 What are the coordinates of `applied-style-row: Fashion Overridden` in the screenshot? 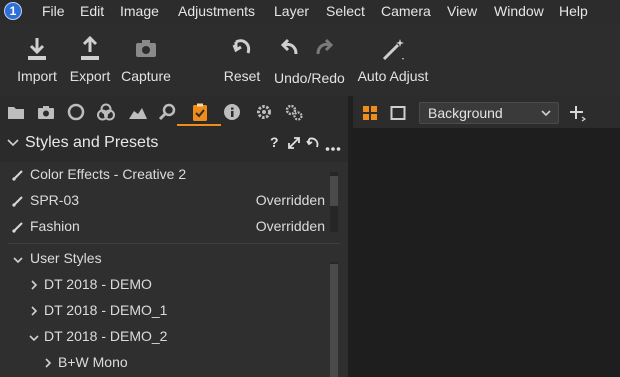 It's located at (165, 227).